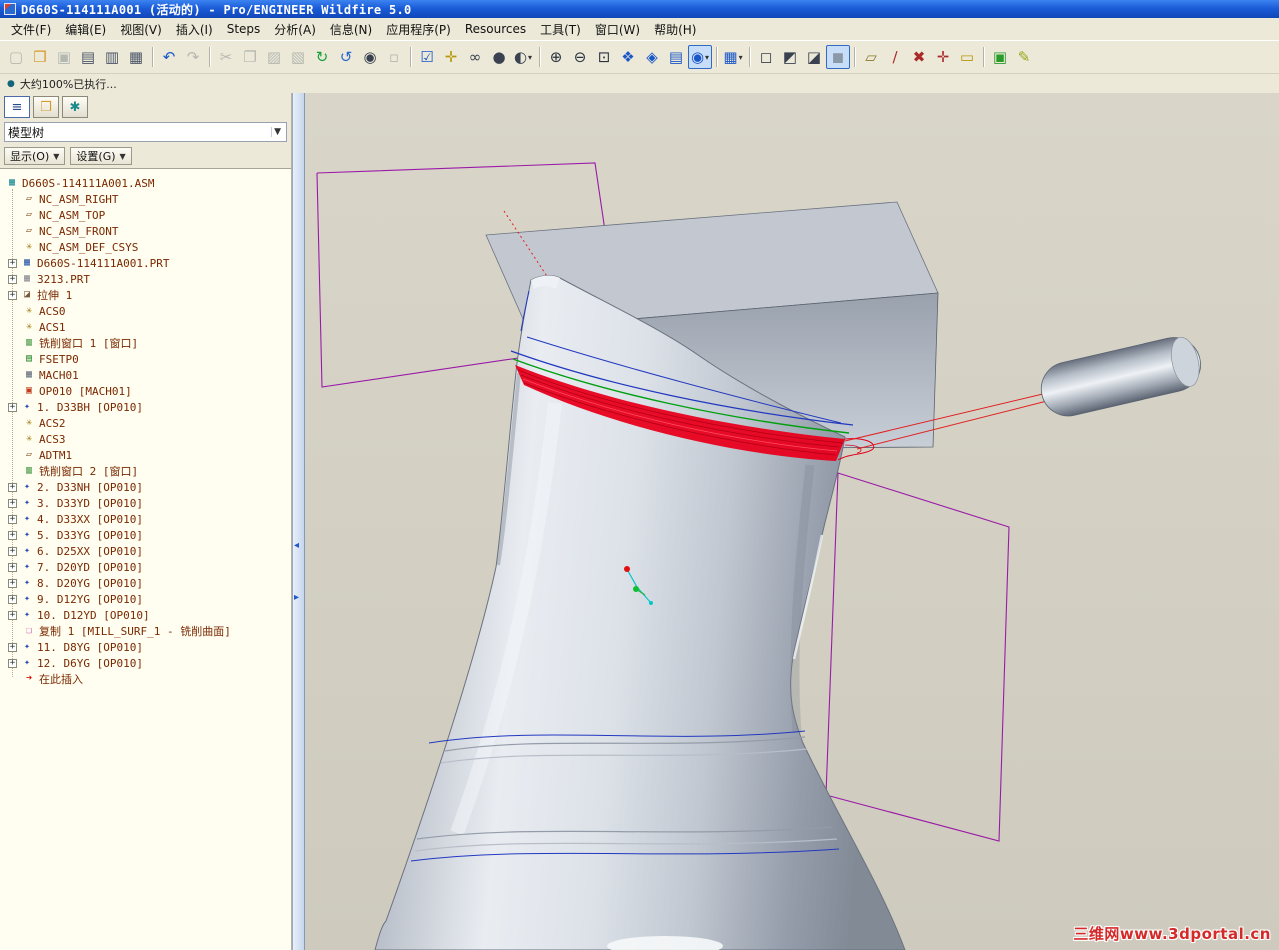  I want to click on tree-item-0: ▦ D660S-114111A001.ASM, so click(145, 183).